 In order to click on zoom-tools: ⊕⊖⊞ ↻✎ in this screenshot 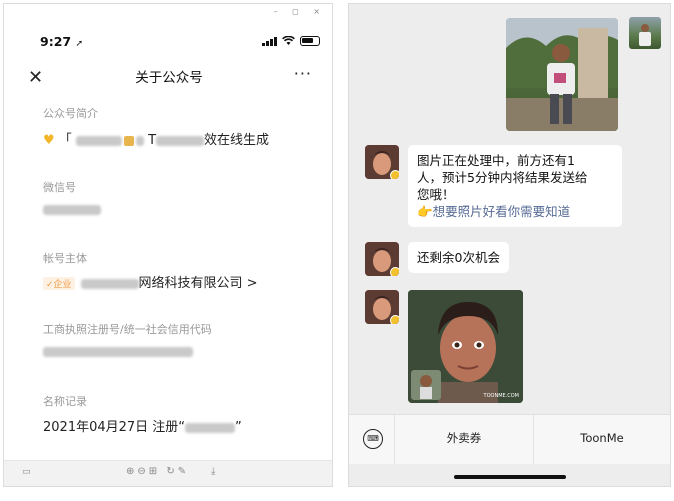, I will do `click(157, 471)`.